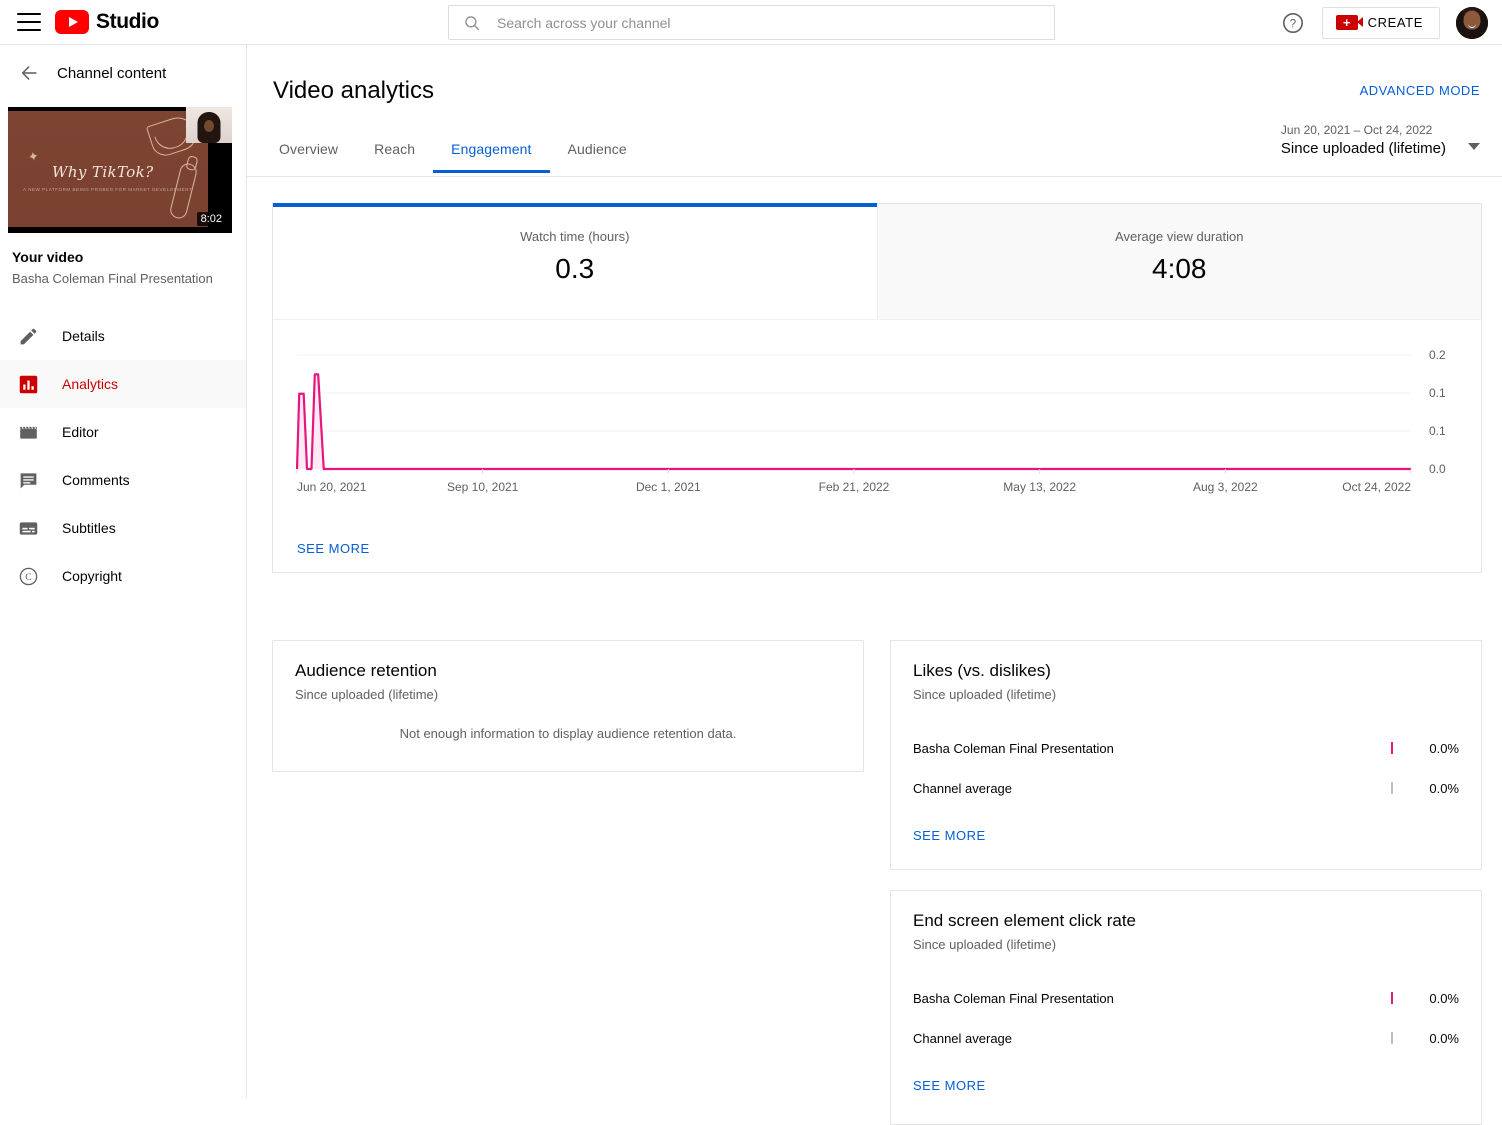  Describe the element at coordinates (1395, 22) in the screenshot. I see `create-button-label: CREATE` at that location.